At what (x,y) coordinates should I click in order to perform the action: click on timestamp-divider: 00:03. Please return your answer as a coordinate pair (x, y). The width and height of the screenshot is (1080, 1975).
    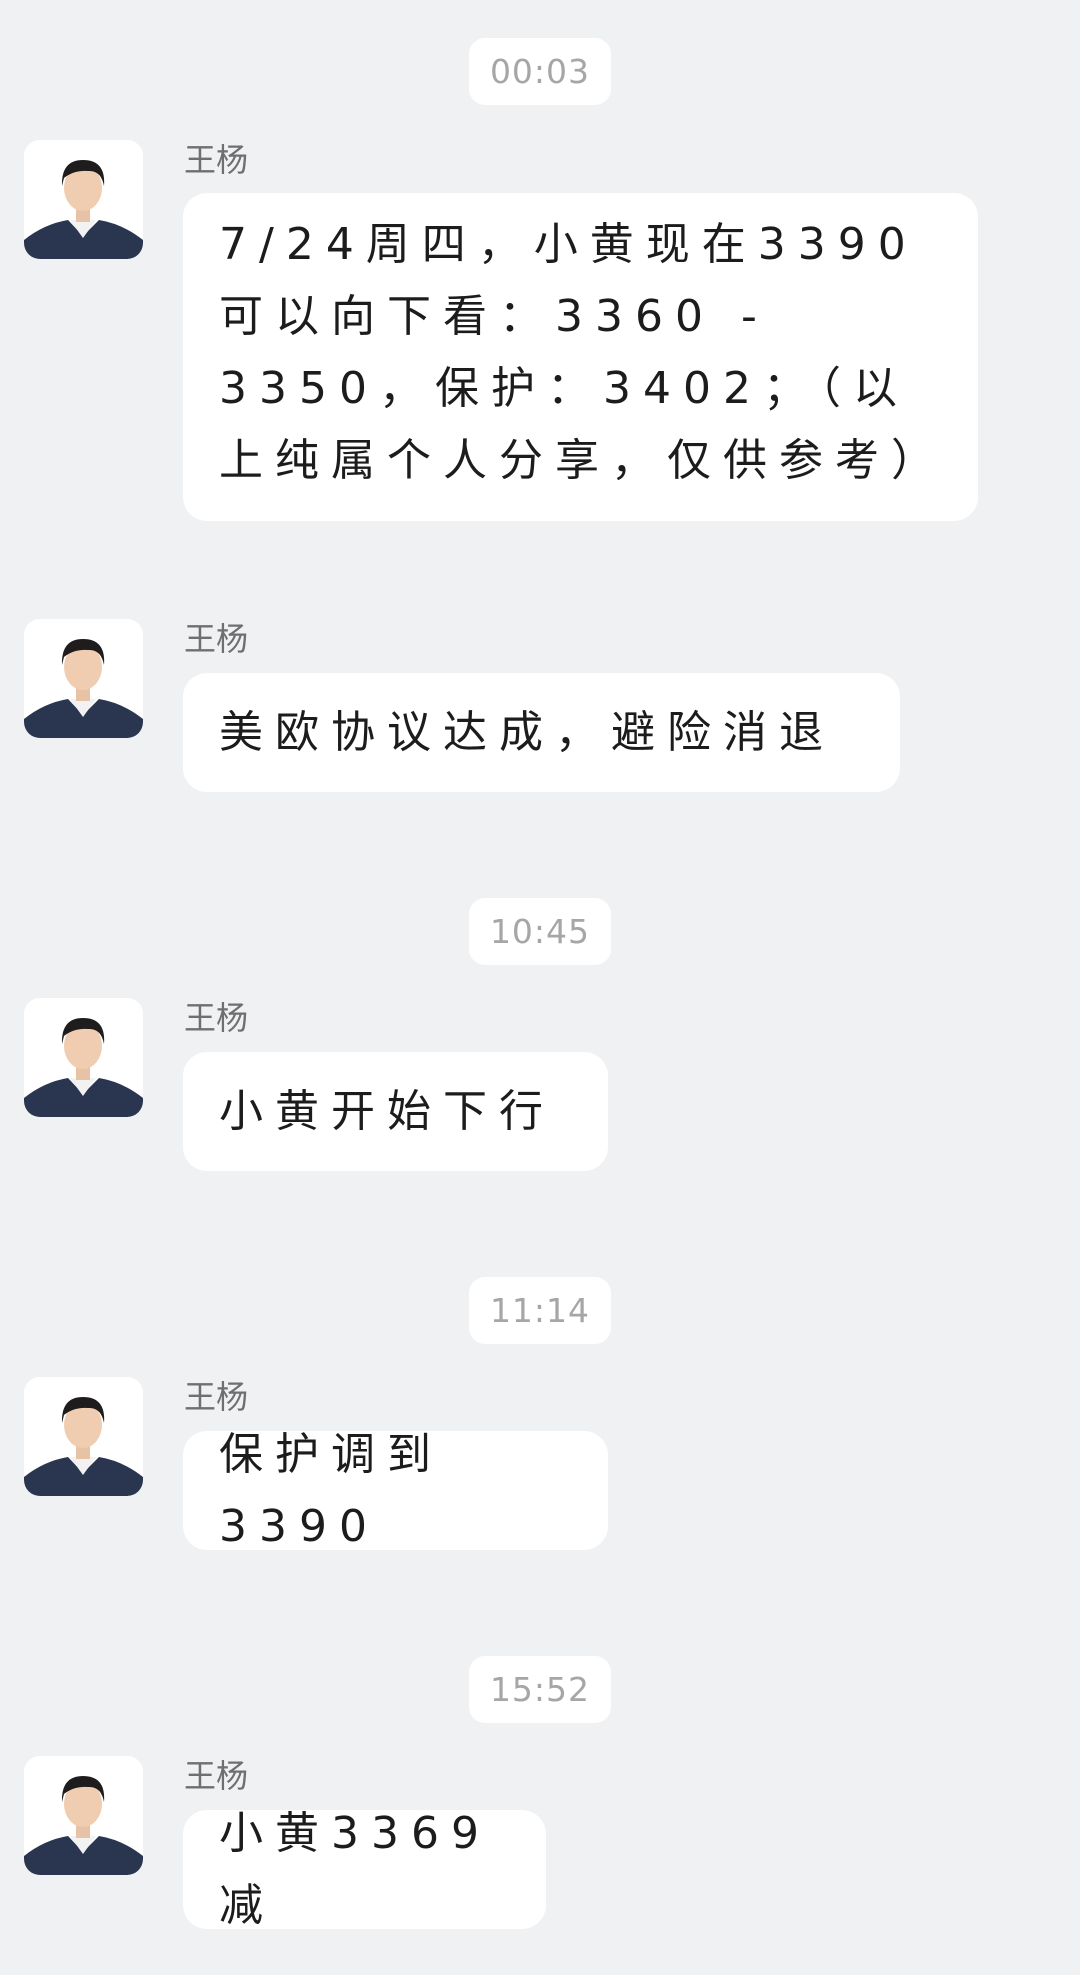
    Looking at the image, I should click on (540, 71).